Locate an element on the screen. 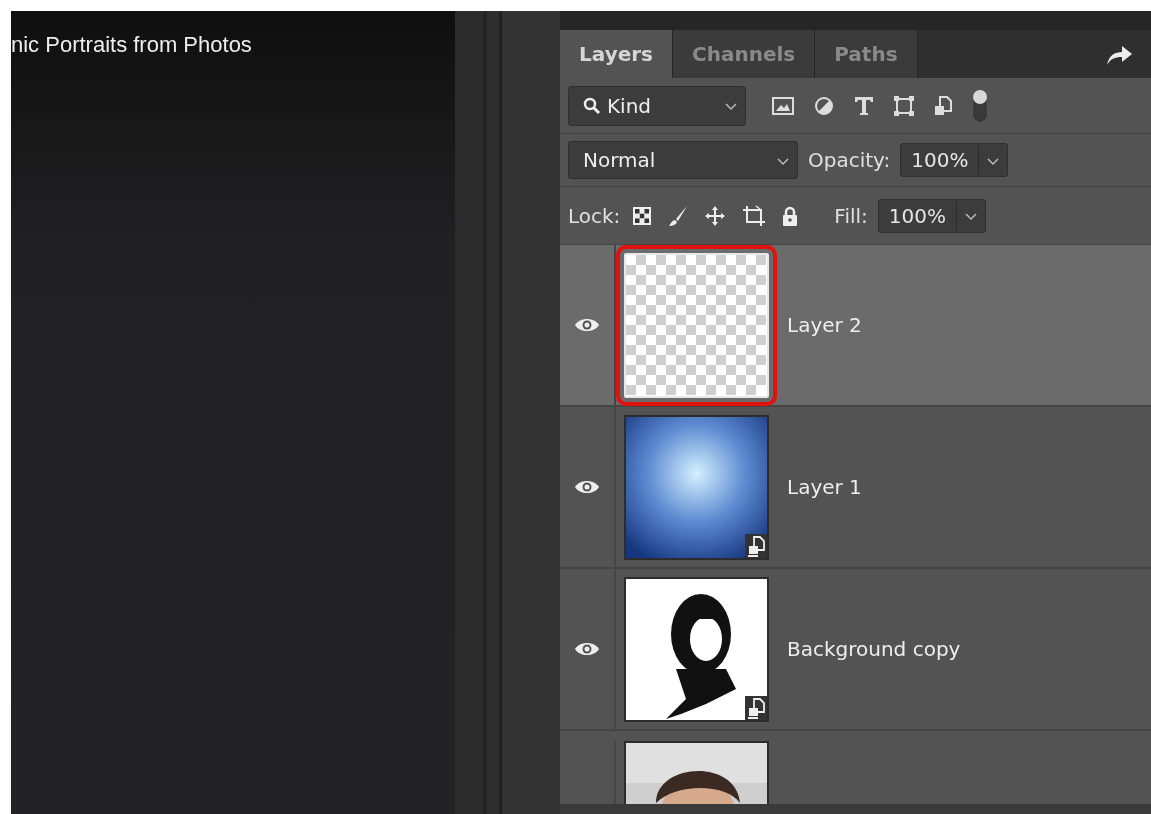  selected-layer-row: Layer 2 is located at coordinates (855, 326).